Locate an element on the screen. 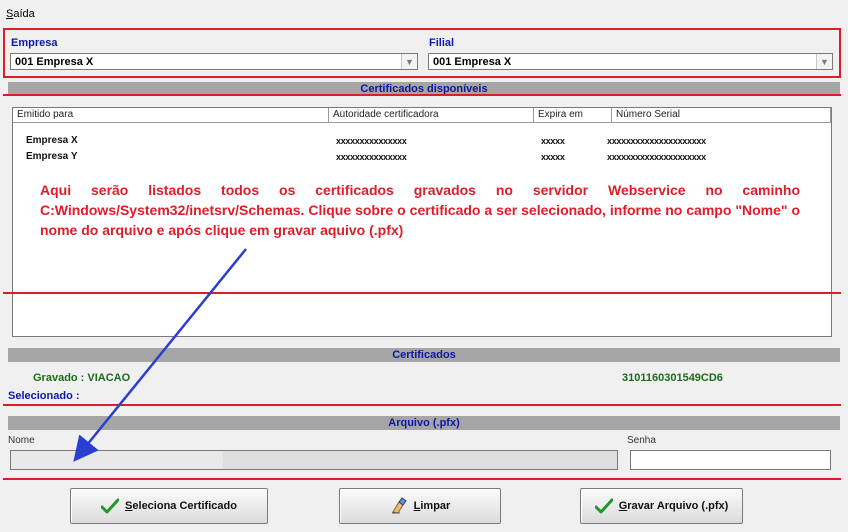 The height and width of the screenshot is (532, 848). clear-button: Limpar is located at coordinates (420, 506).